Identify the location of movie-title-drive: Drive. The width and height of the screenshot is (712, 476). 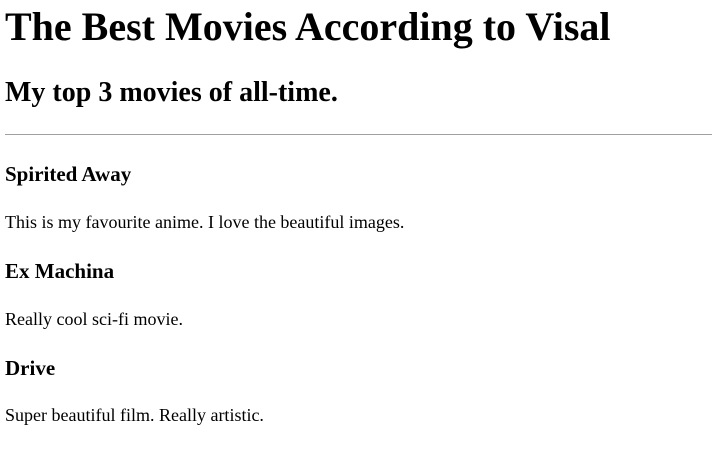
(30, 368).